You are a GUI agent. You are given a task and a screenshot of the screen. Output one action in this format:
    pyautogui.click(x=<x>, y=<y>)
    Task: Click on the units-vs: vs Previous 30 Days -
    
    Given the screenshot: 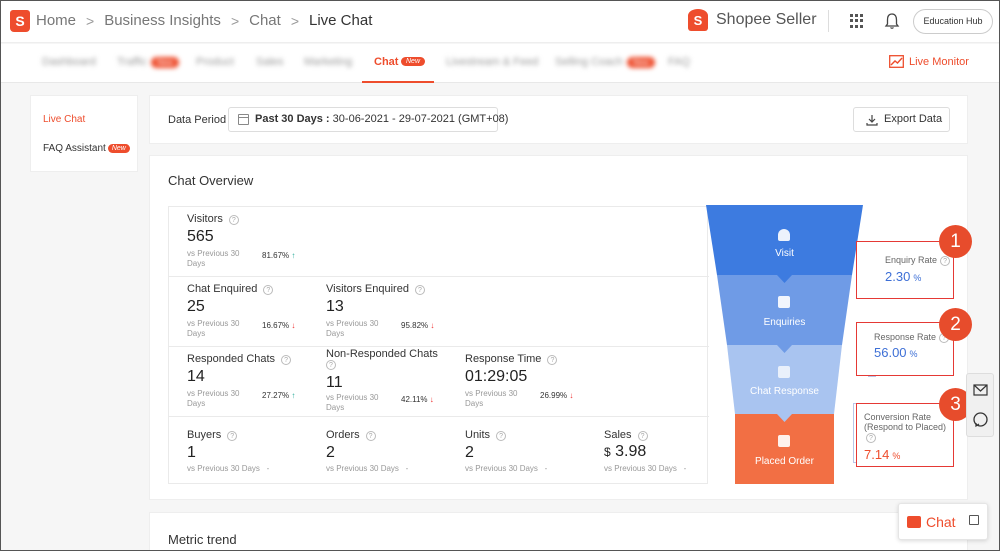 What is the action you would take?
    pyautogui.click(x=506, y=468)
    